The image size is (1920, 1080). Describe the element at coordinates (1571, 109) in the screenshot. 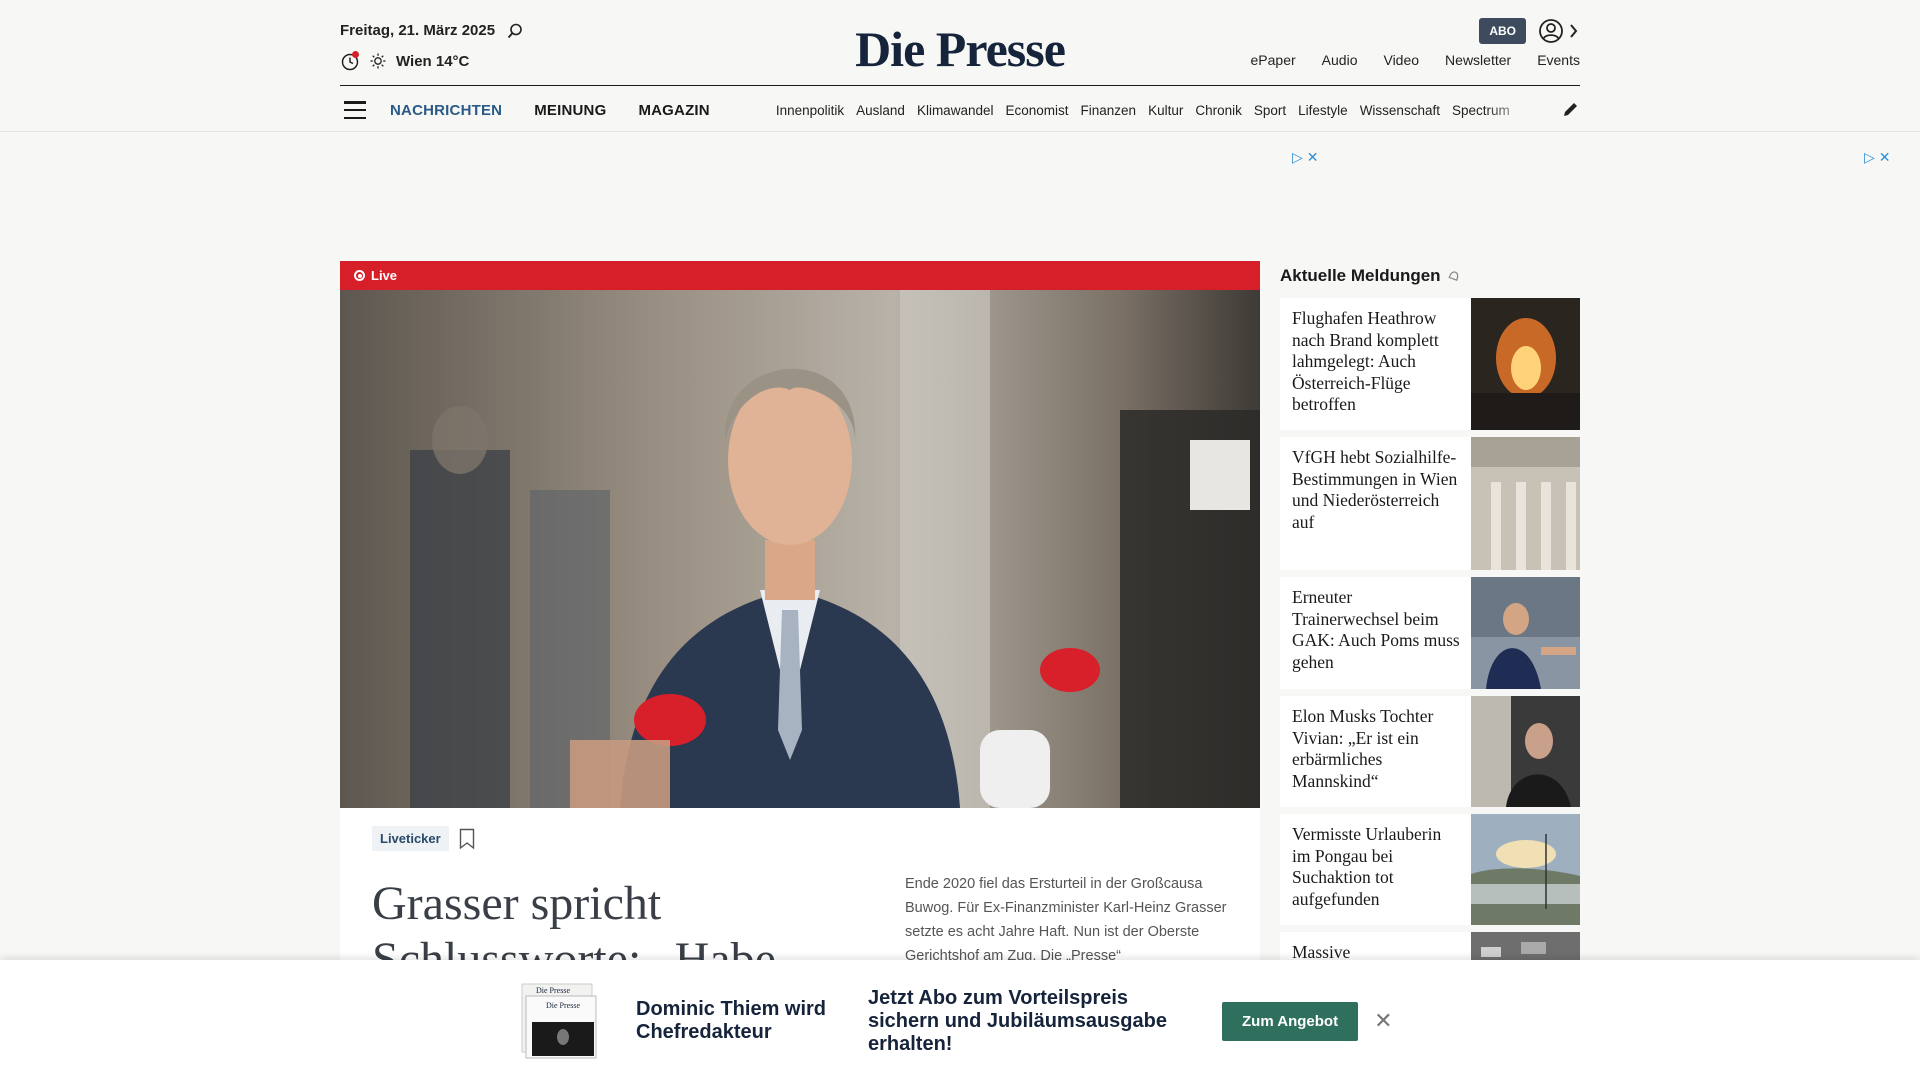

I see `pencil-icon` at that location.